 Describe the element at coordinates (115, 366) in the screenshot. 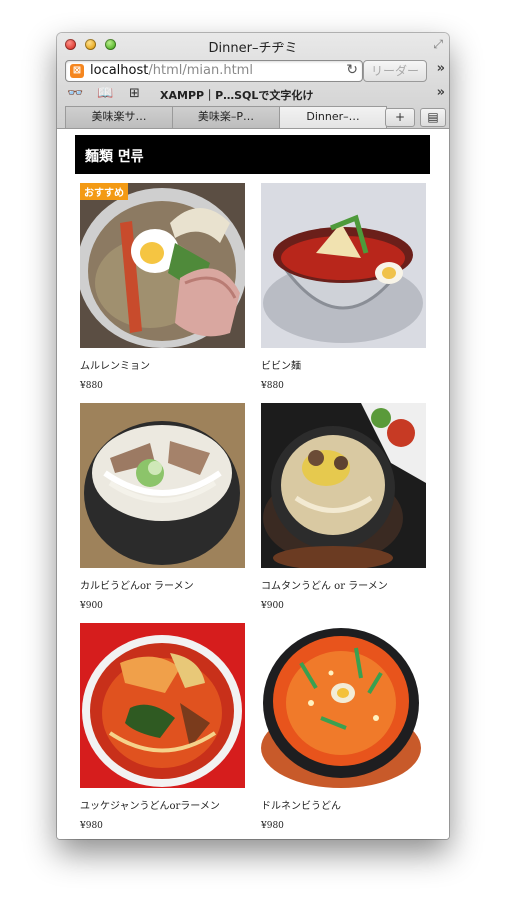

I see `menu-item-name: ムルレンミョン` at that location.